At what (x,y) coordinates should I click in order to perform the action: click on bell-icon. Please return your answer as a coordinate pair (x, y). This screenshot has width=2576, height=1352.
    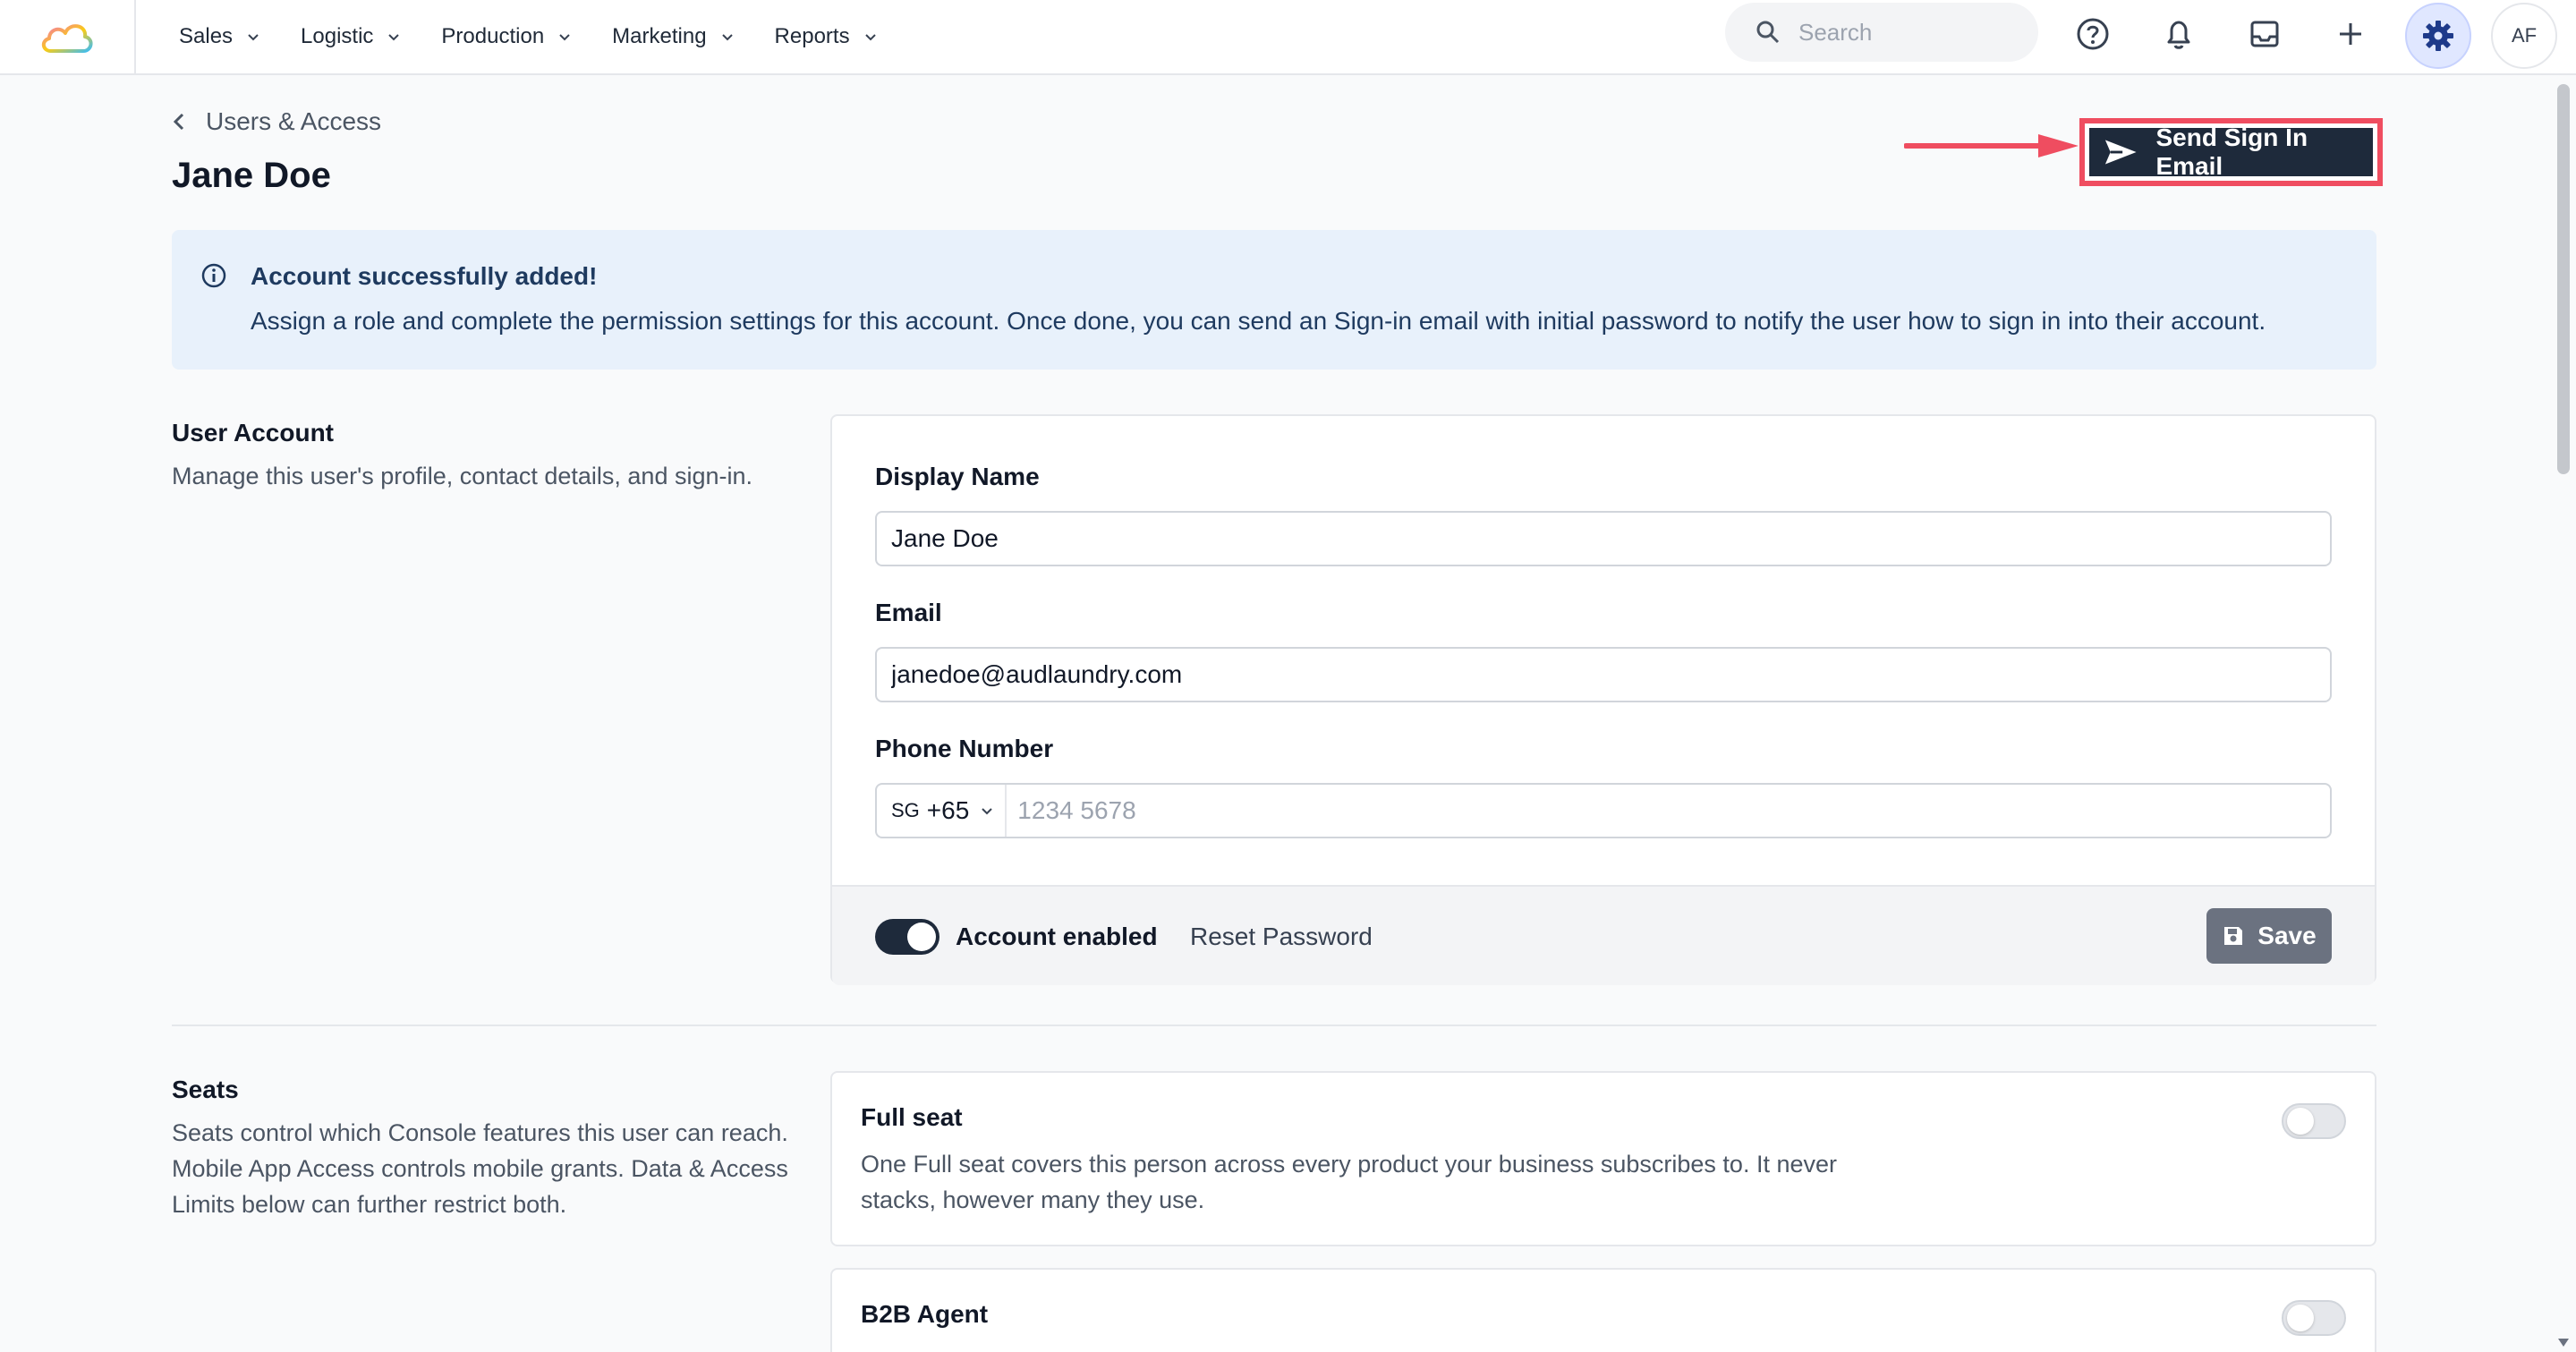
    Looking at the image, I should click on (2178, 35).